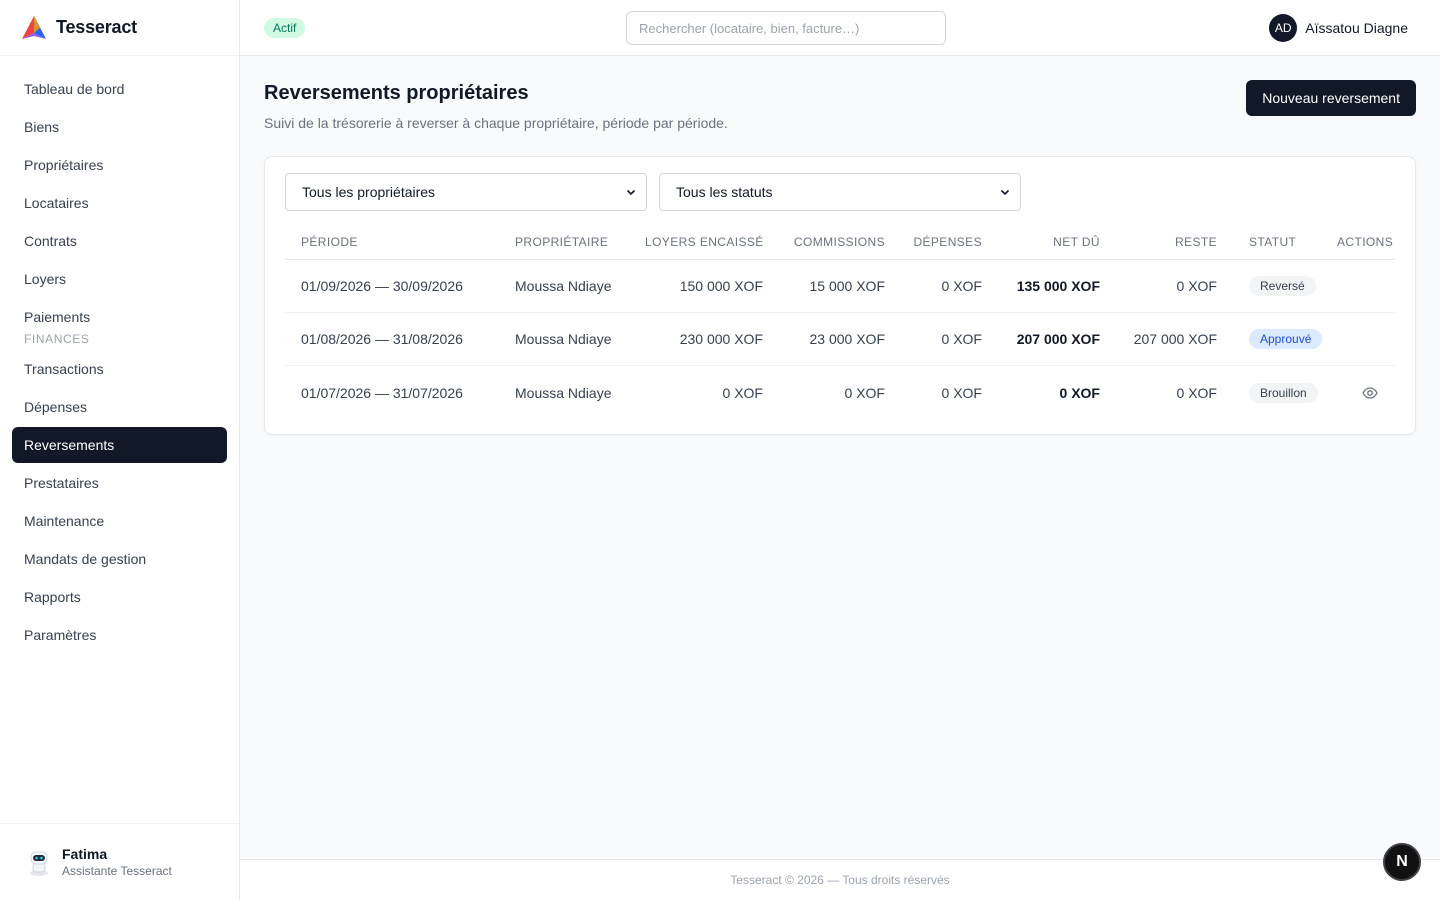 The width and height of the screenshot is (1440, 900). Describe the element at coordinates (824, 242) in the screenshot. I see `col-commissions: COMMISSIONS` at that location.